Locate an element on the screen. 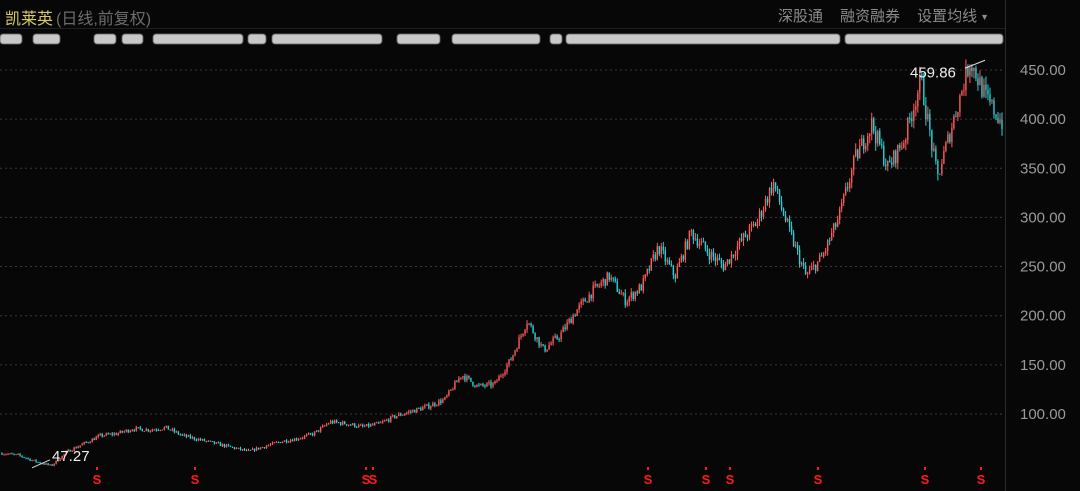 The image size is (1080, 491). y-tick-label: 300.00 is located at coordinates (1043, 217).